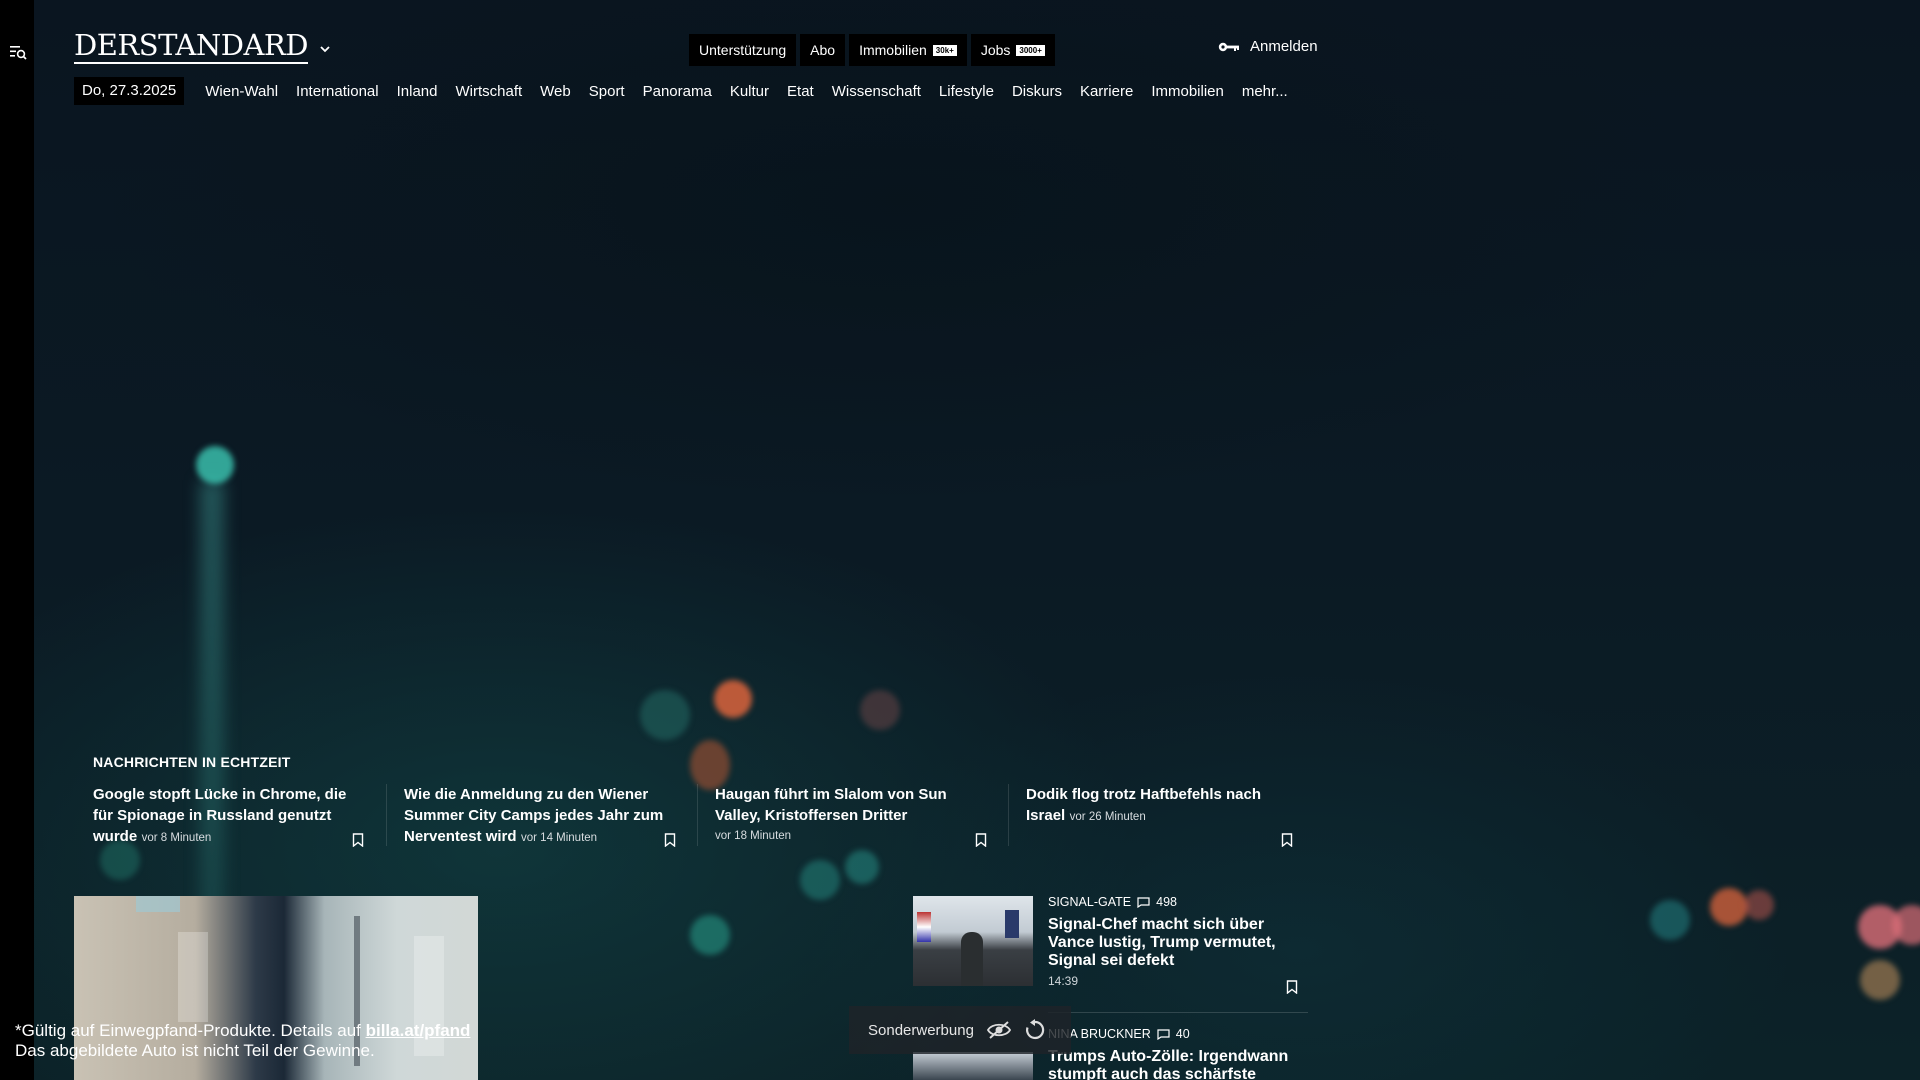 Image resolution: width=1920 pixels, height=1080 pixels. Describe the element at coordinates (559, 838) in the screenshot. I see `realtime-time: vor 14 Minuten` at that location.